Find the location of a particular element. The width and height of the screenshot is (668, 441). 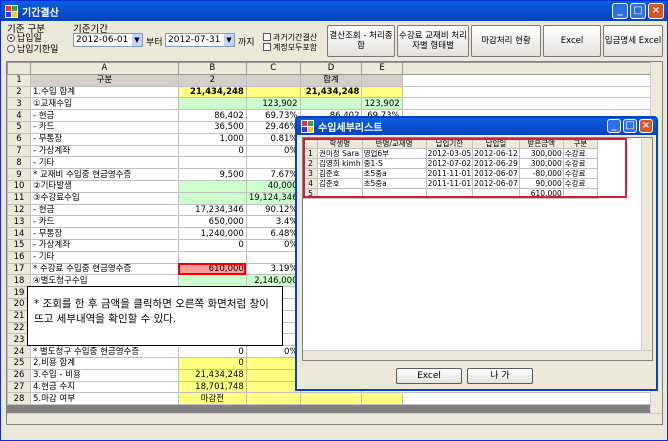

from-label: 부터 is located at coordinates (154, 43).